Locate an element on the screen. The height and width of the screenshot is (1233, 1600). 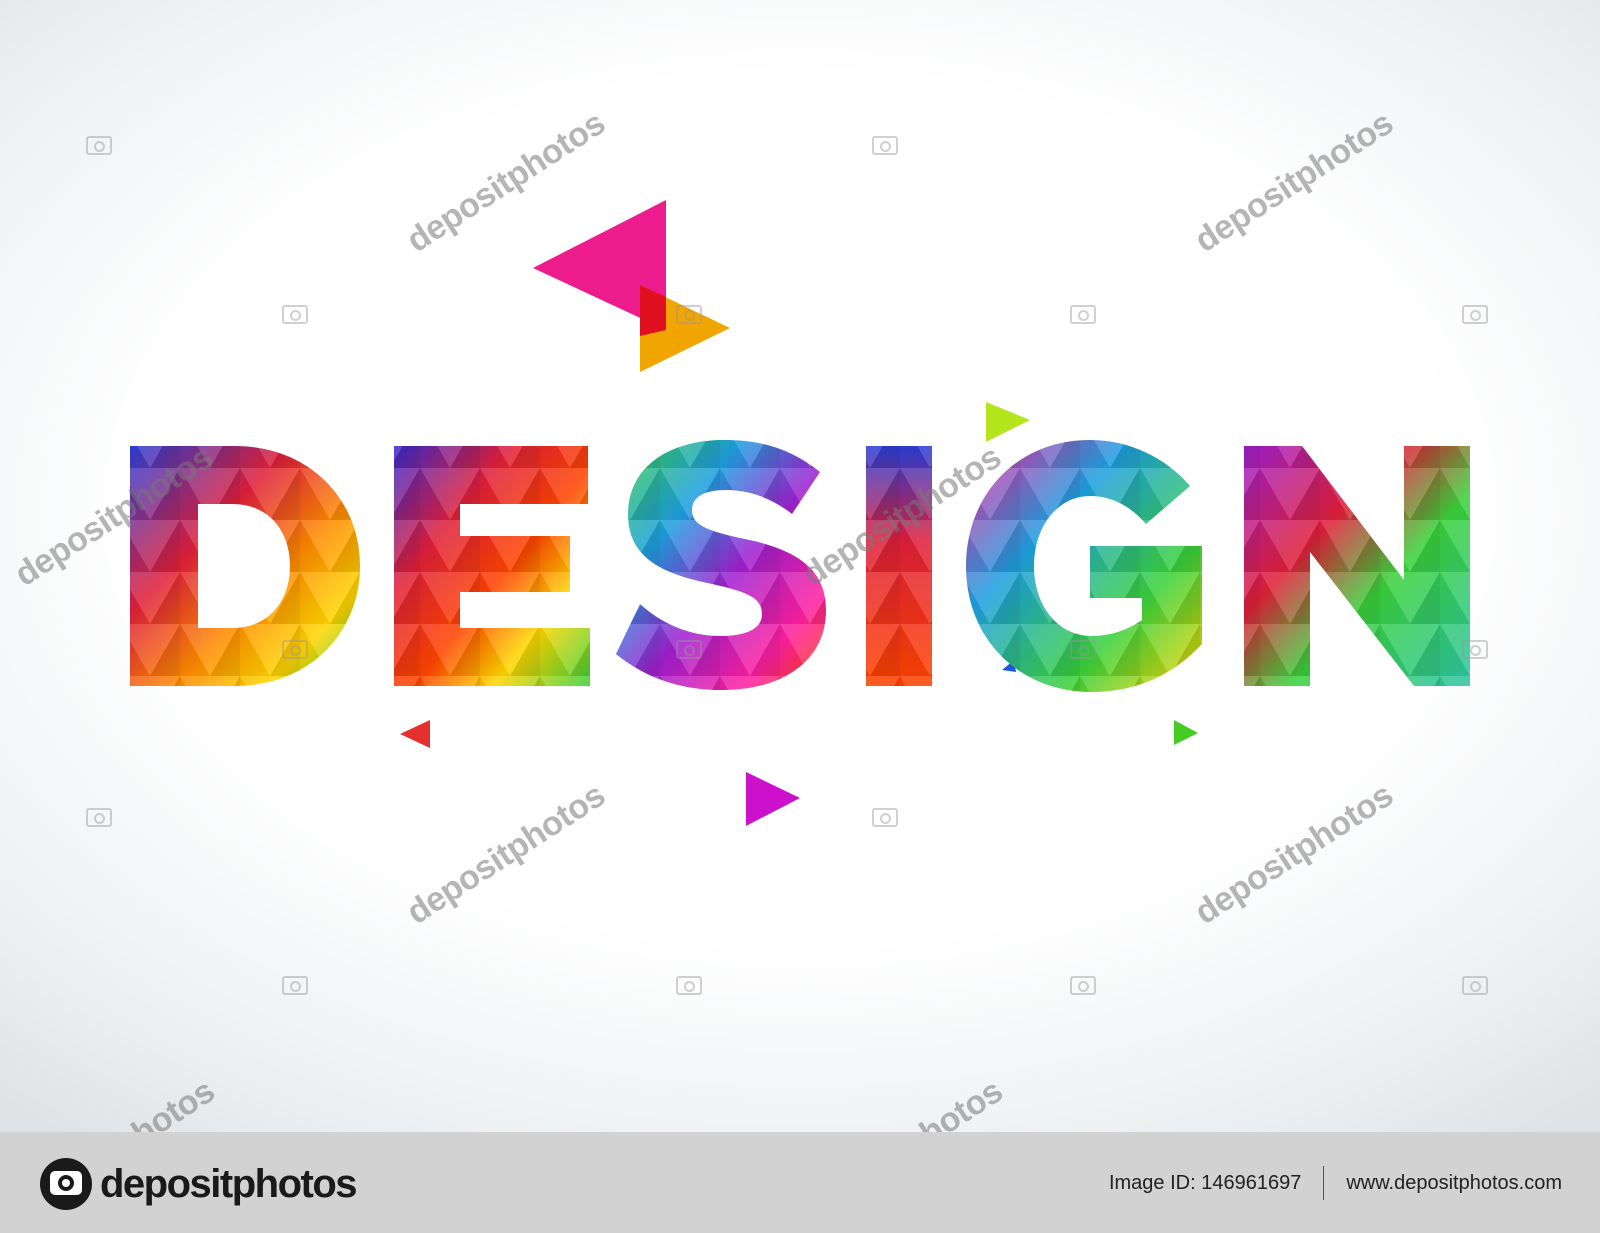
triangle-red-small is located at coordinates (415, 734).